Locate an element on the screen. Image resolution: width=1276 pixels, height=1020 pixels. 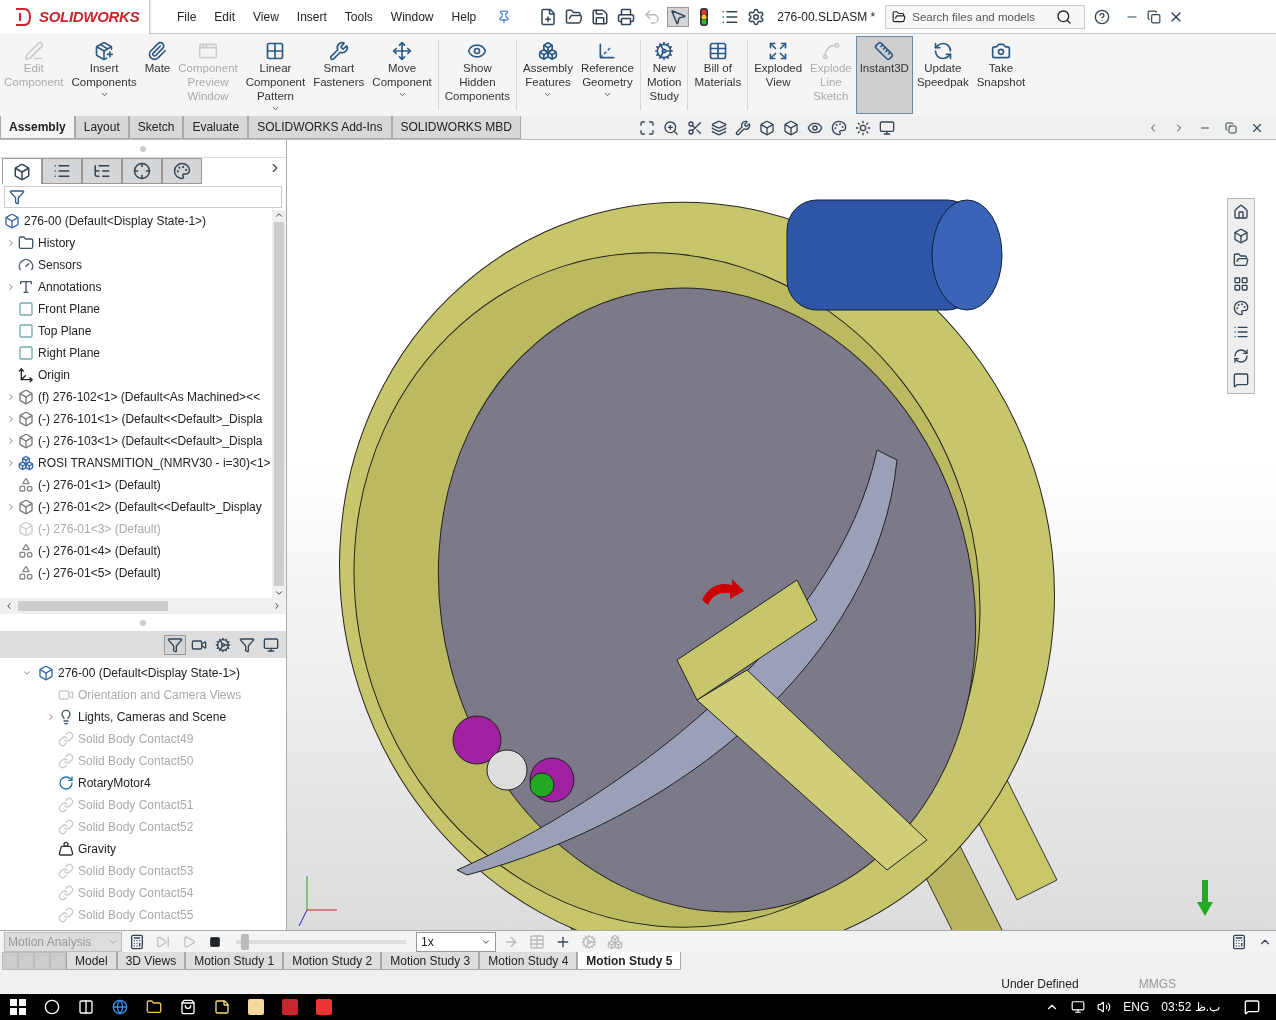
tree-item: Gravity is located at coordinates (97, 849).